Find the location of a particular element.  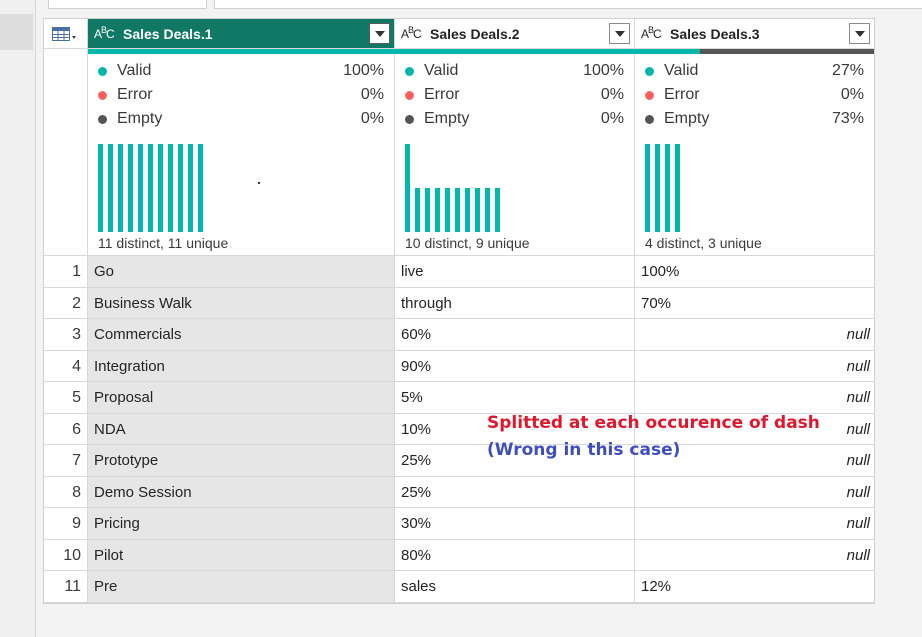

cell-sales-deals-1: Pricing is located at coordinates (241, 523).